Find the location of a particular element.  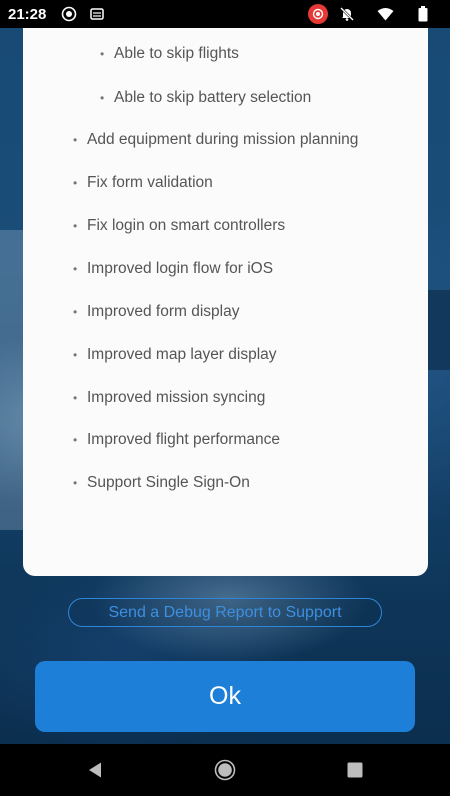

release-note-text: Fix form validation is located at coordinates (150, 182).